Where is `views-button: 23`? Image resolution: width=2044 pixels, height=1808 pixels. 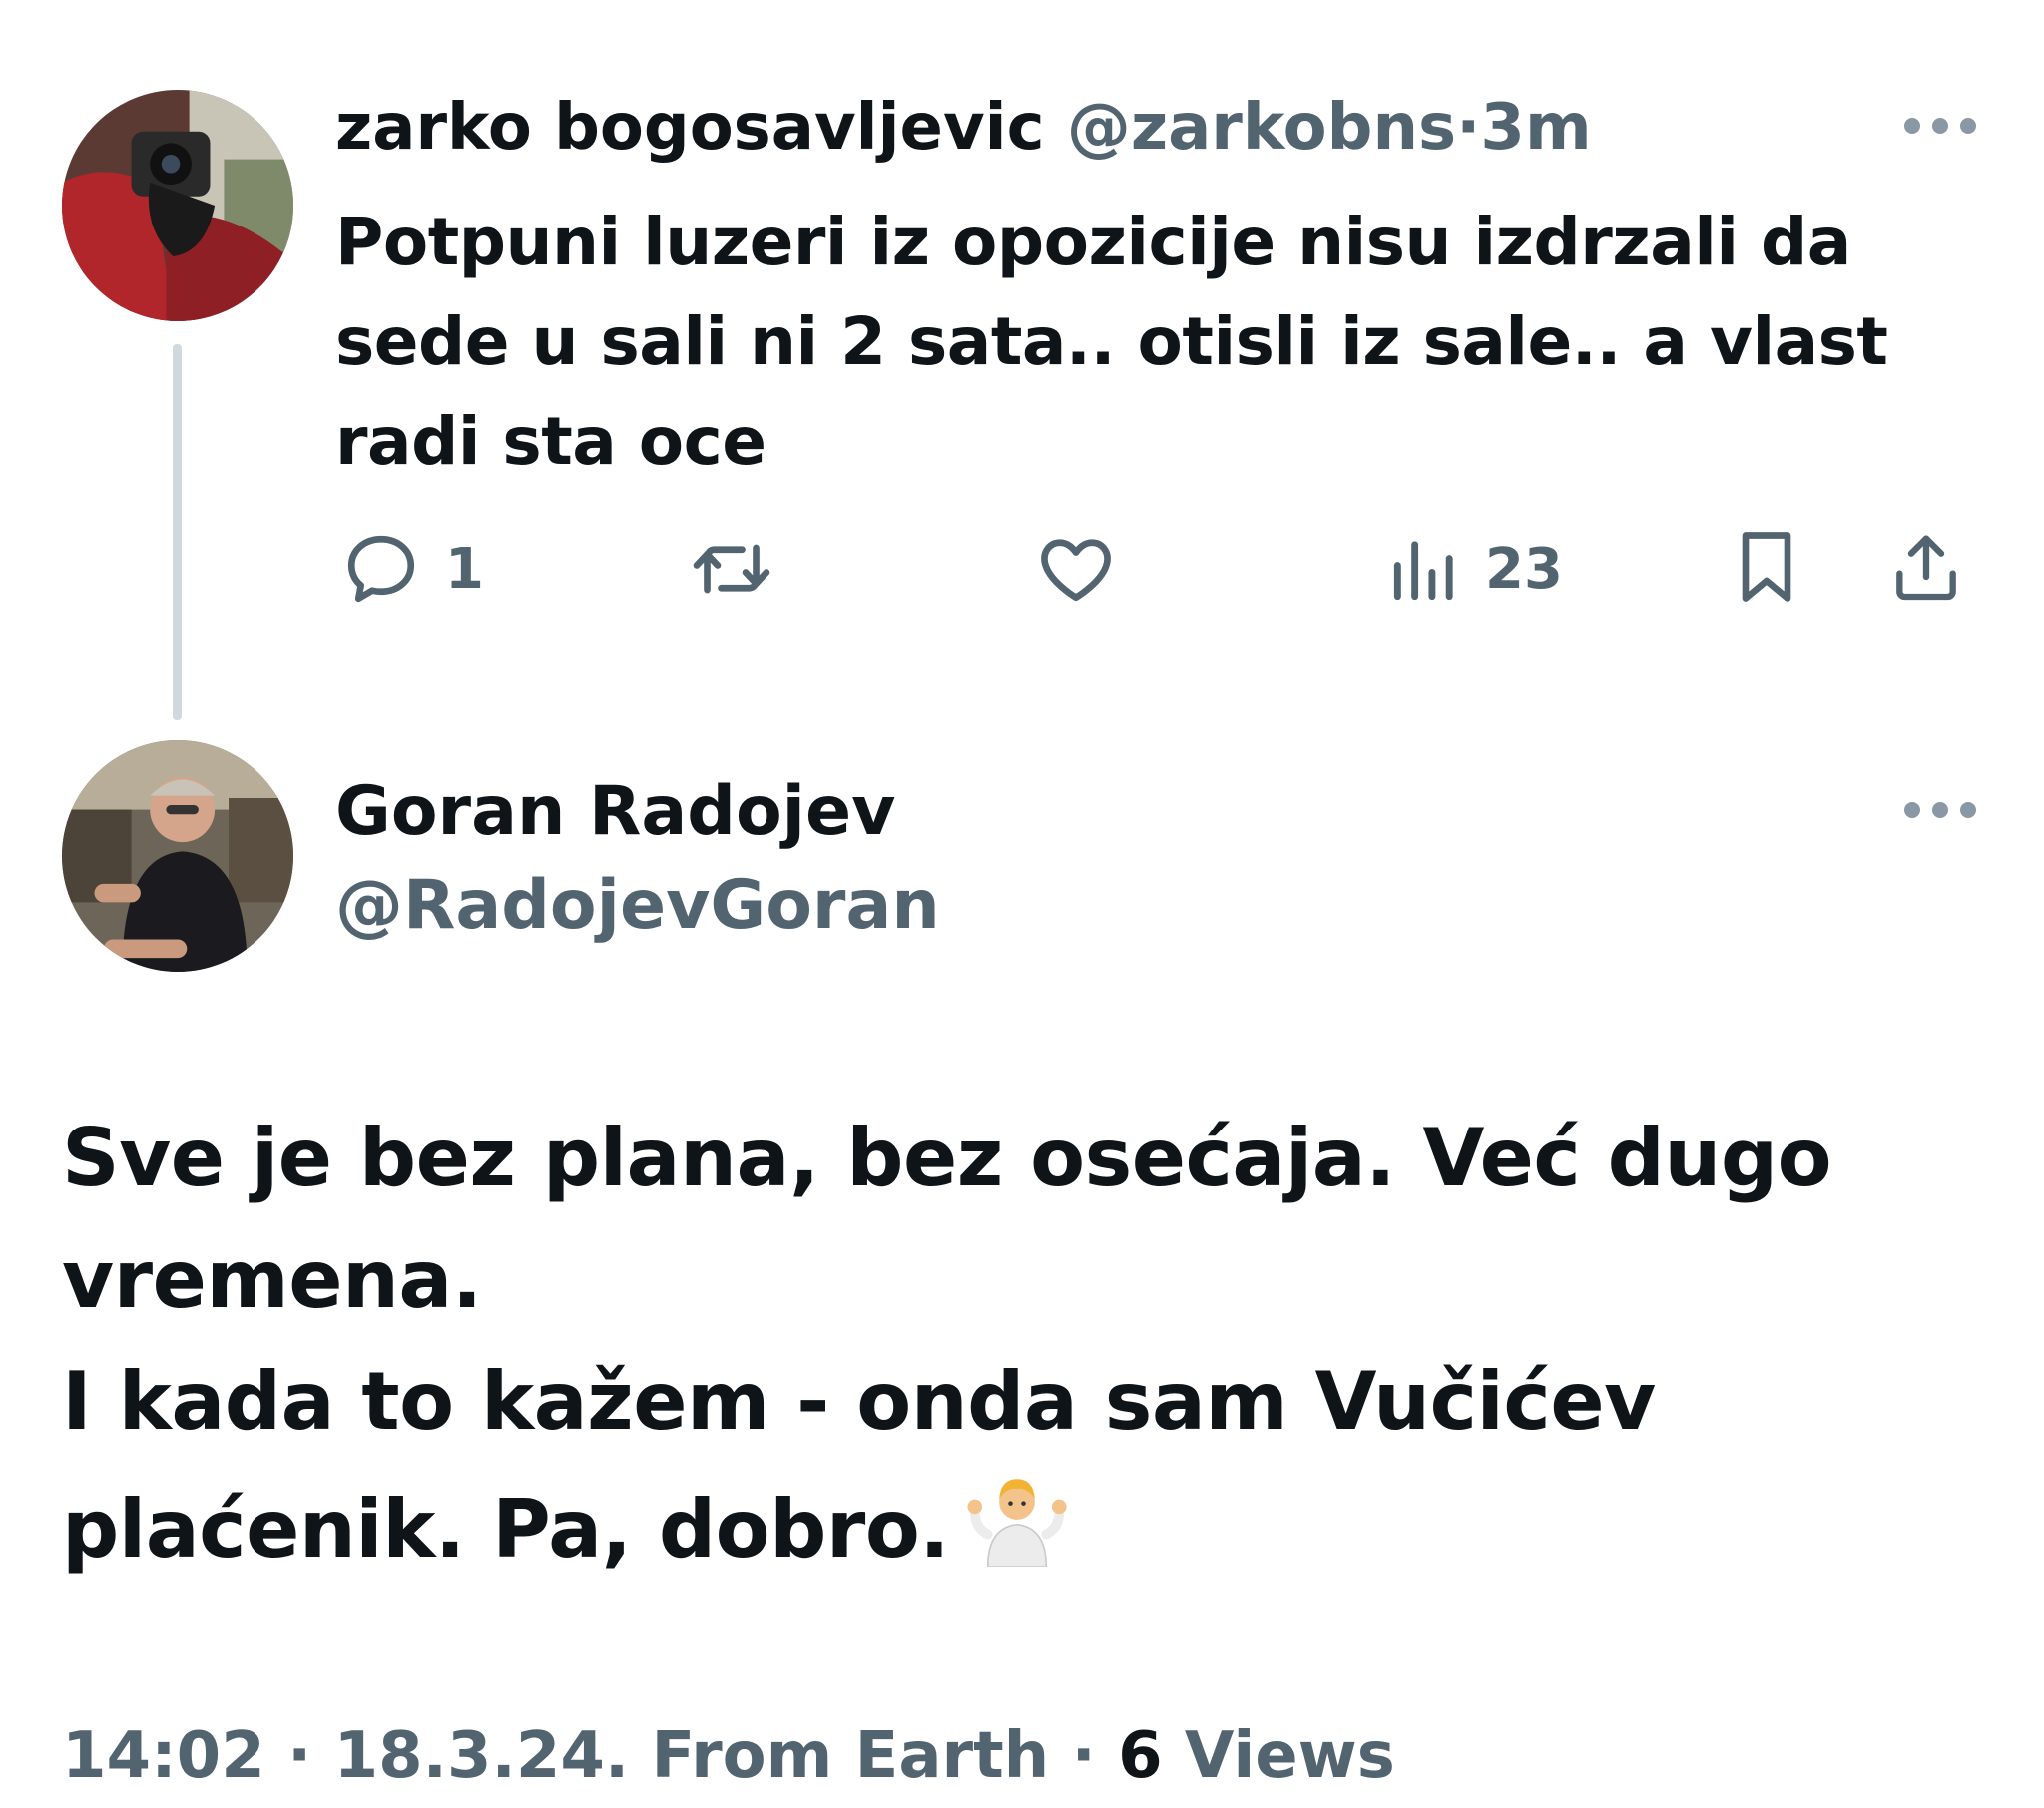 views-button: 23 is located at coordinates (1475, 569).